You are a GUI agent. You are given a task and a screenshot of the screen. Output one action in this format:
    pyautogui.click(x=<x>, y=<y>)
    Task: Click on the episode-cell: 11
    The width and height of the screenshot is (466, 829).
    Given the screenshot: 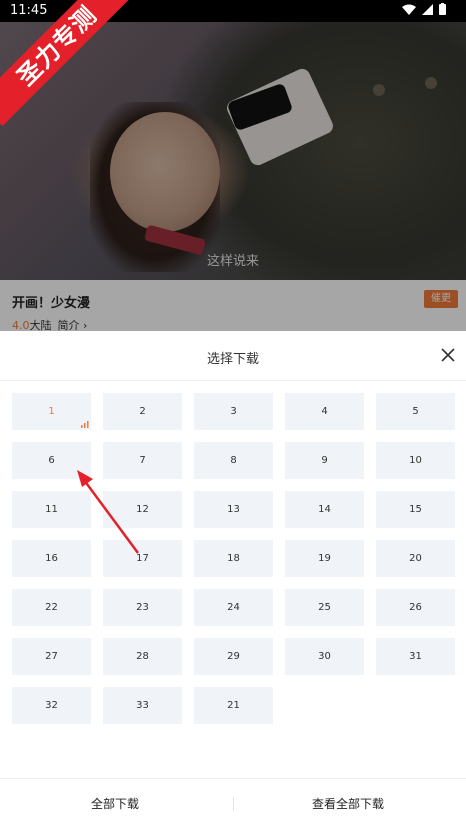 What is the action you would take?
    pyautogui.click(x=51, y=509)
    